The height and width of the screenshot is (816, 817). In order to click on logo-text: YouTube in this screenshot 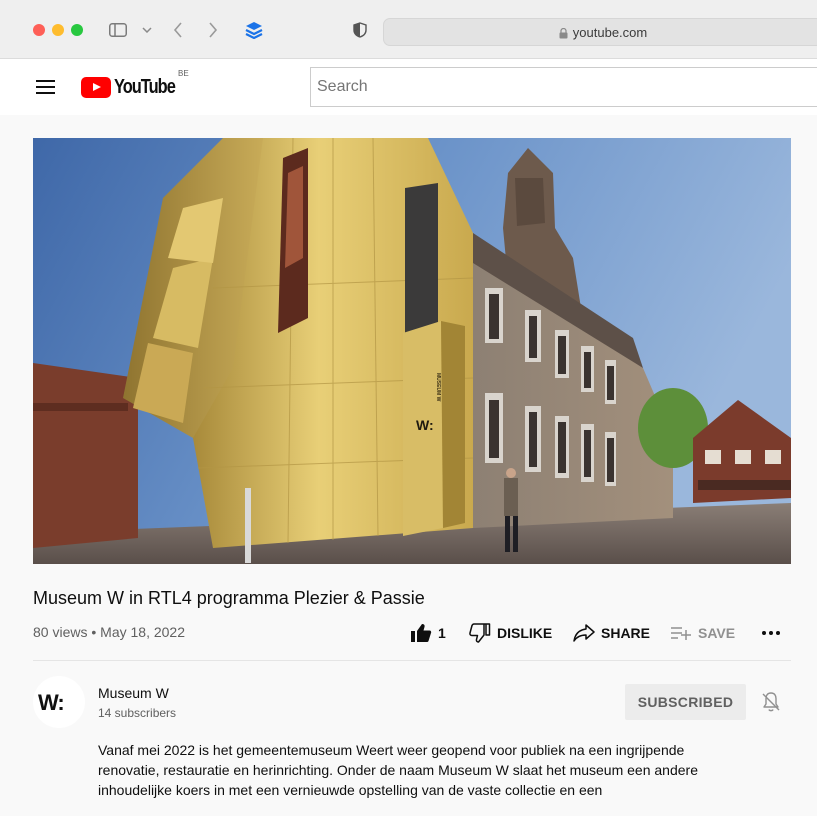, I will do `click(145, 86)`.